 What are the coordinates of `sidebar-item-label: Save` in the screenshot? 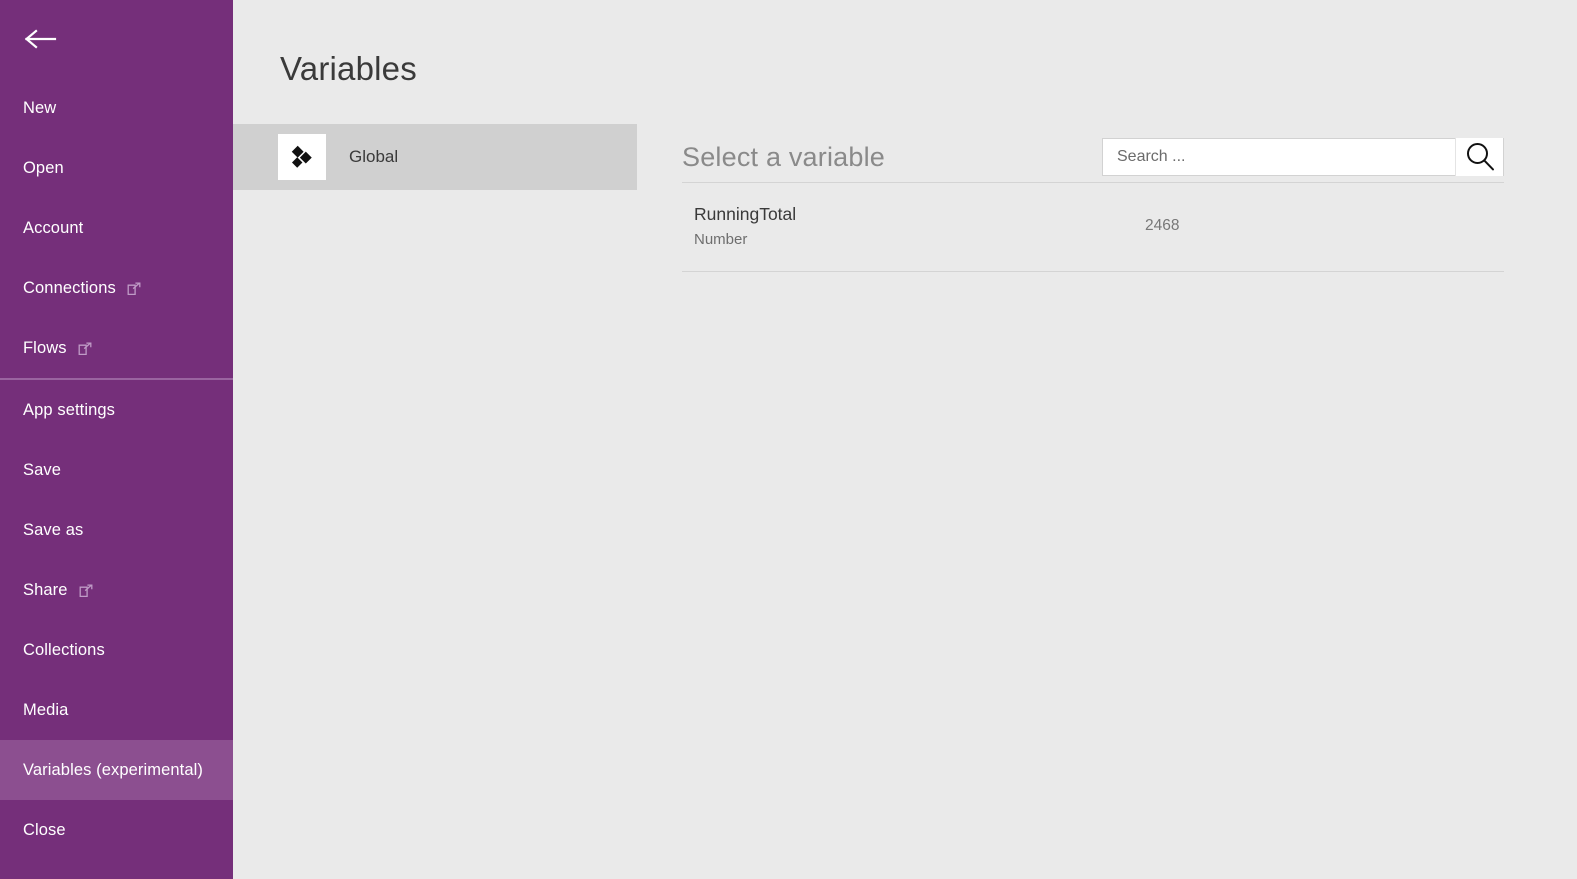 It's located at (42, 469).